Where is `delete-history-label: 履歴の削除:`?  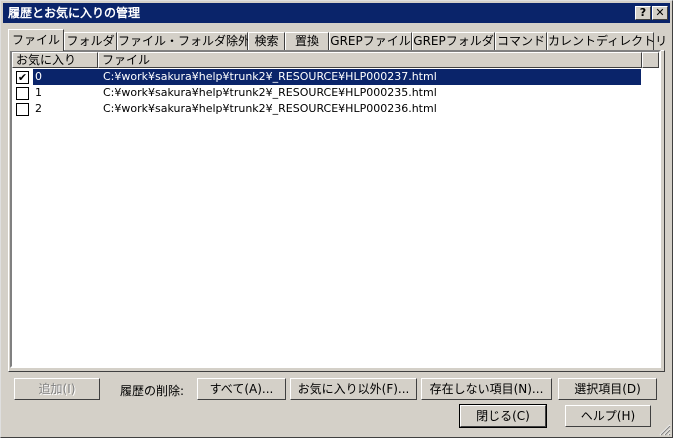 delete-history-label: 履歴の削除: is located at coordinates (152, 391).